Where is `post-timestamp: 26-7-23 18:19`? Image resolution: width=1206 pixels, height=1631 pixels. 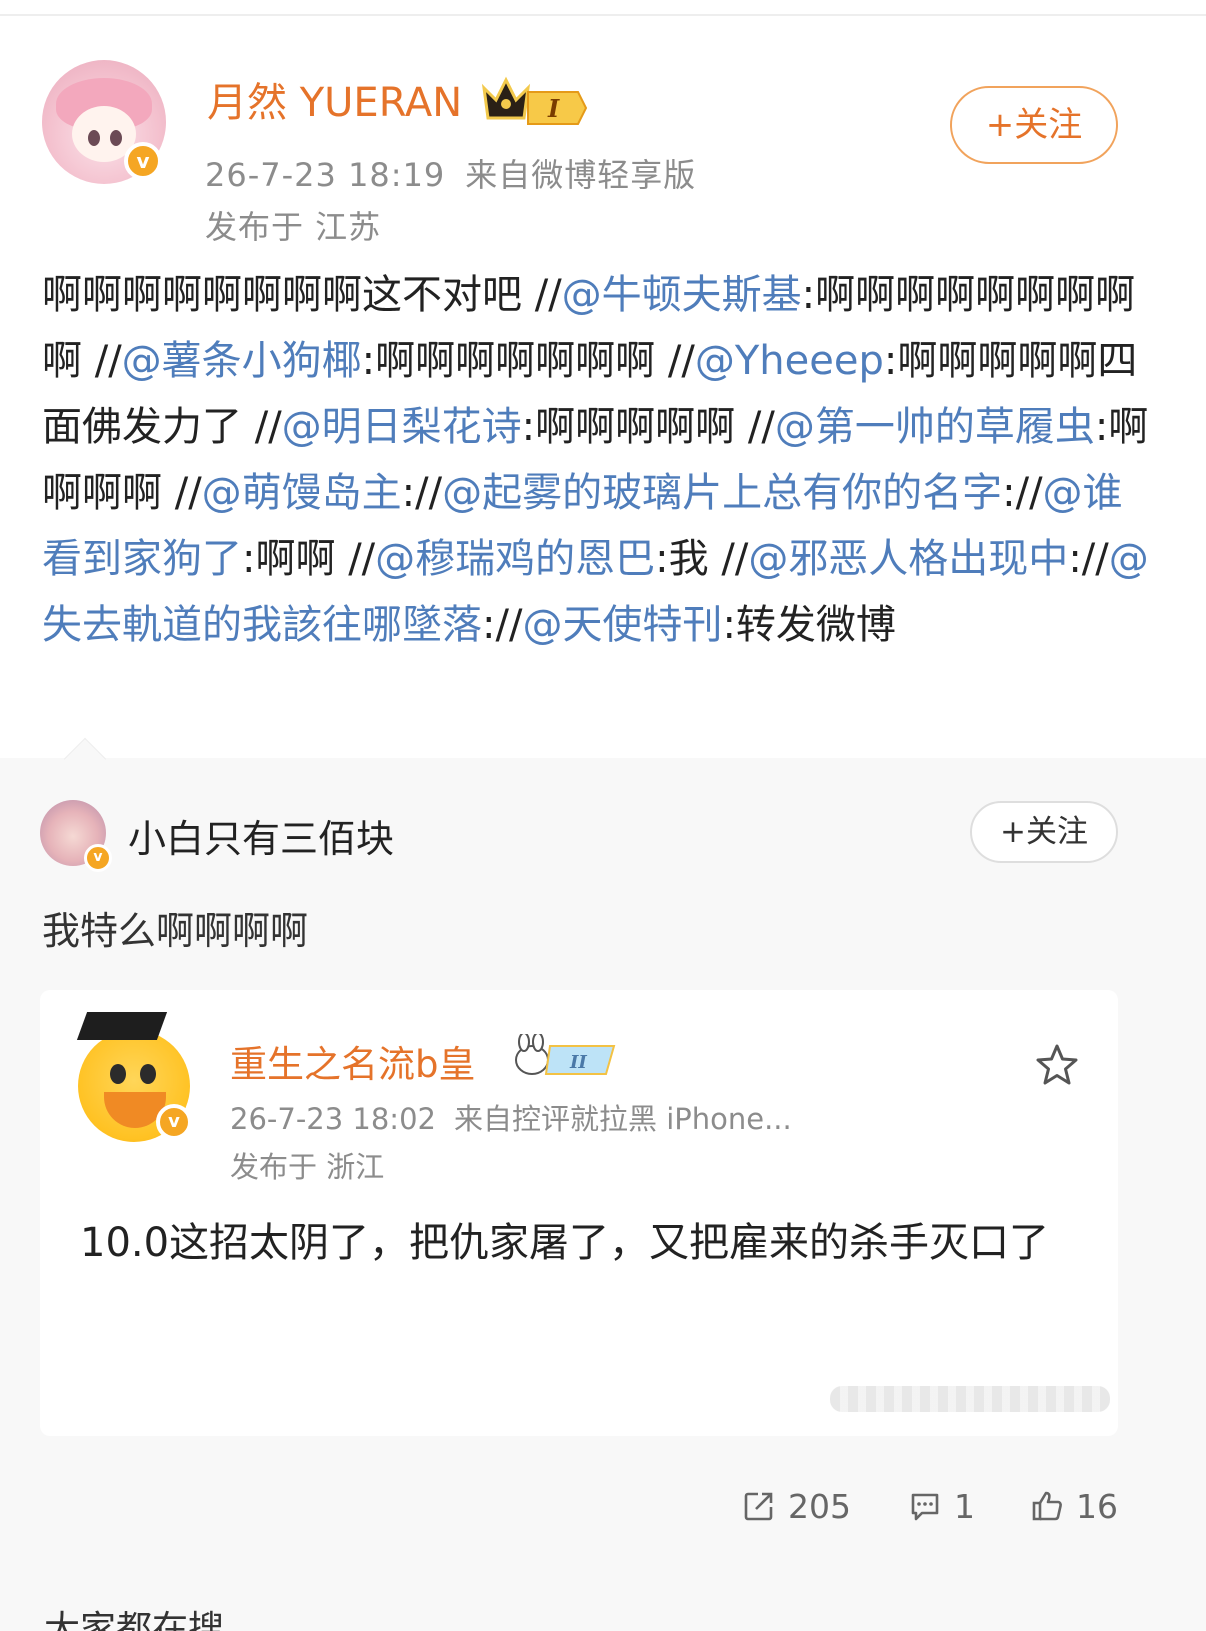 post-timestamp: 26-7-23 18:19 is located at coordinates (325, 175).